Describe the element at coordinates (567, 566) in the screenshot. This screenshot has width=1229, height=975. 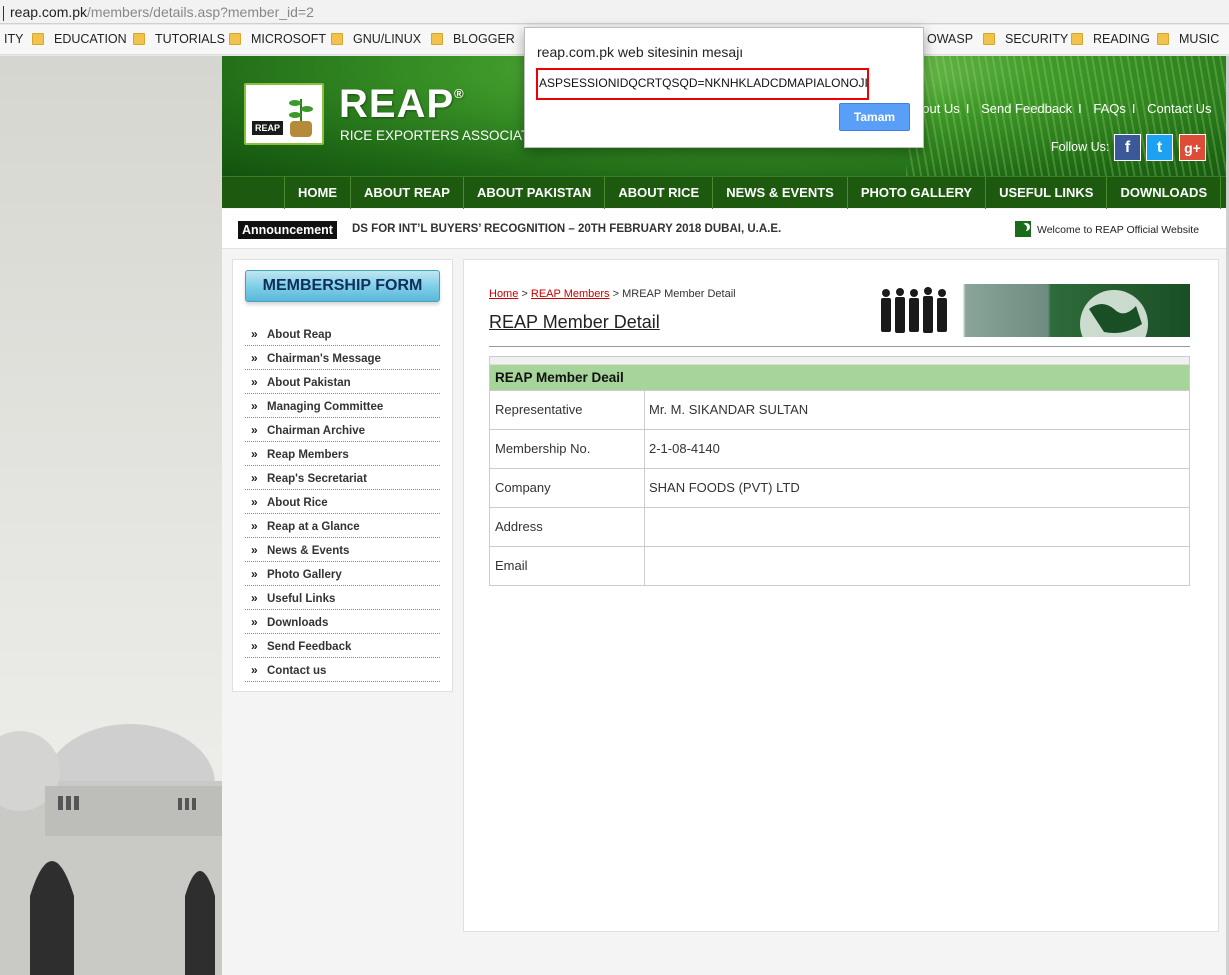
I see `row-label: Email` at that location.